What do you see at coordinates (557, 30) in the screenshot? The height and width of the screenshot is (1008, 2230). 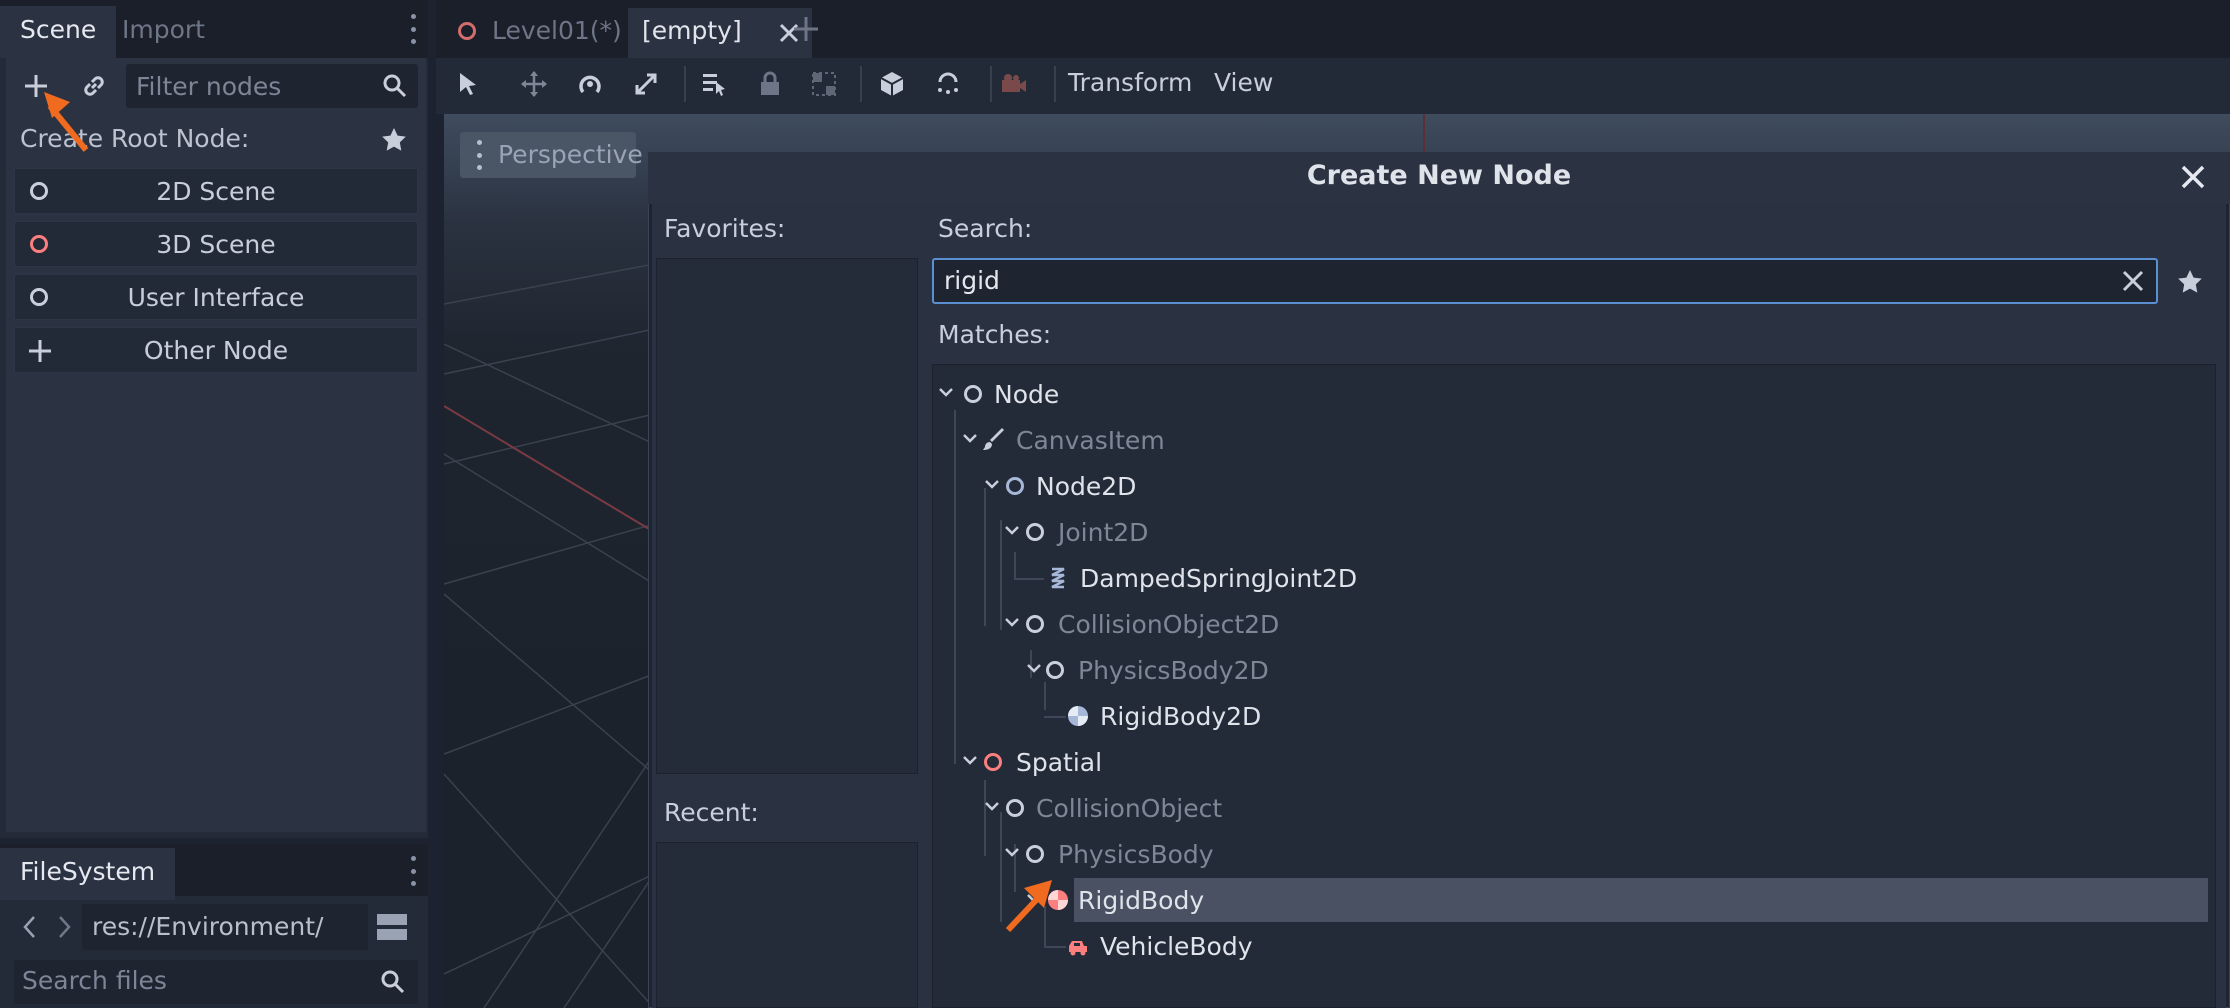 I see `tab-level01-label: Level01(*)` at bounding box center [557, 30].